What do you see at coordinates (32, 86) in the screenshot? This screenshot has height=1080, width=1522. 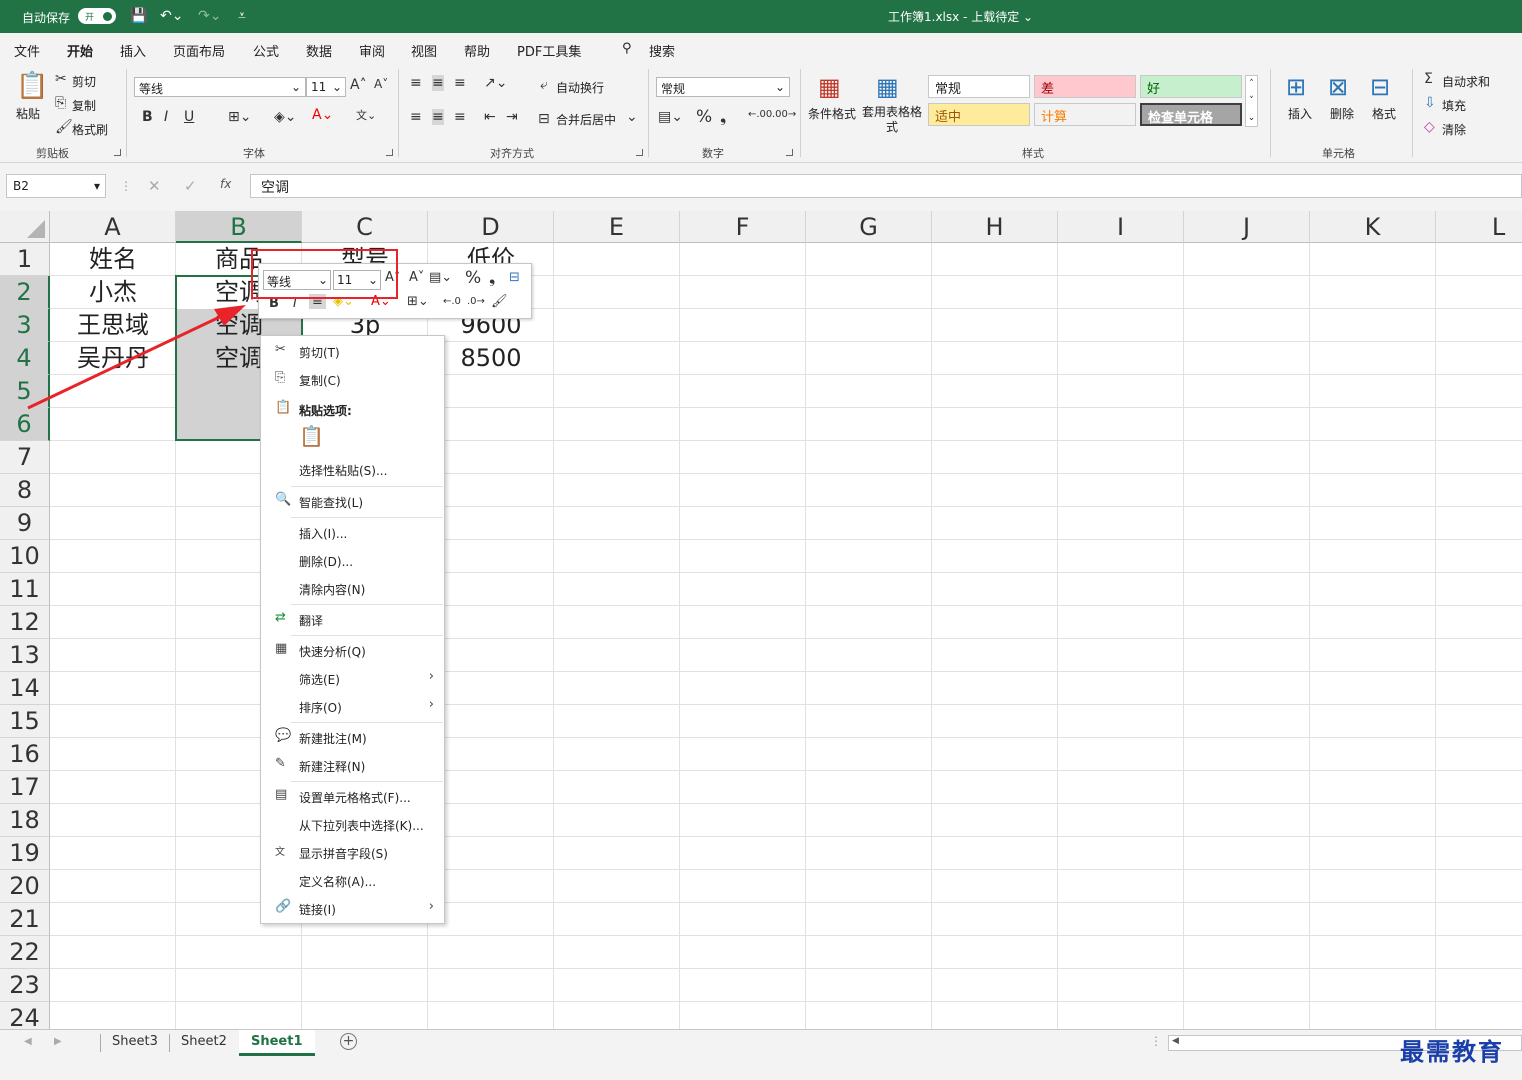 I see `paste-icon: 📋` at bounding box center [32, 86].